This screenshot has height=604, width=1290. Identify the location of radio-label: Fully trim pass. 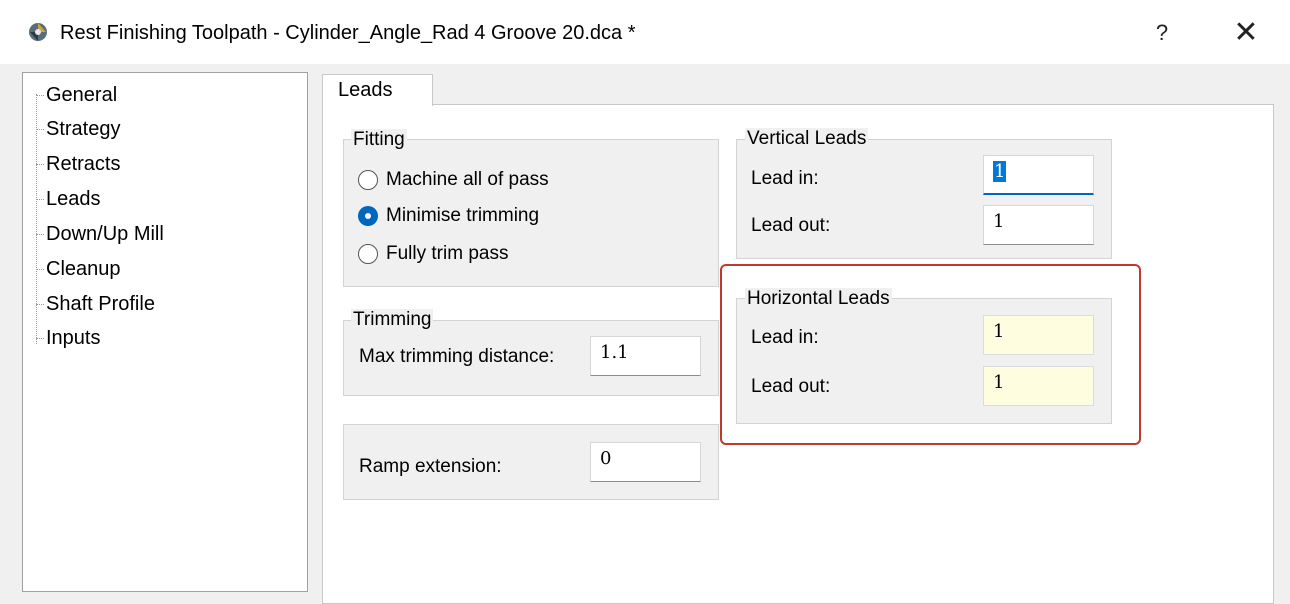
(447, 253).